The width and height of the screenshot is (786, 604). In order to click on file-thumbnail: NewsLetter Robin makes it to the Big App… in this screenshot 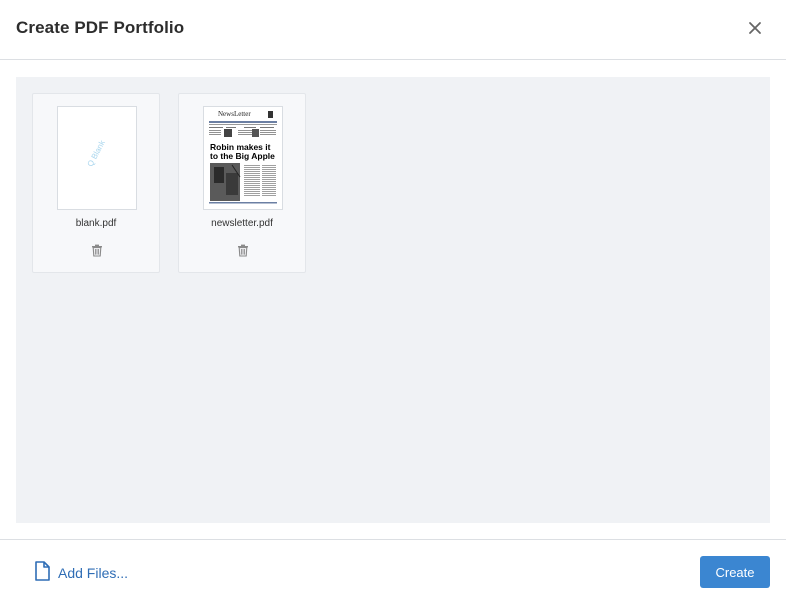, I will do `click(243, 158)`.